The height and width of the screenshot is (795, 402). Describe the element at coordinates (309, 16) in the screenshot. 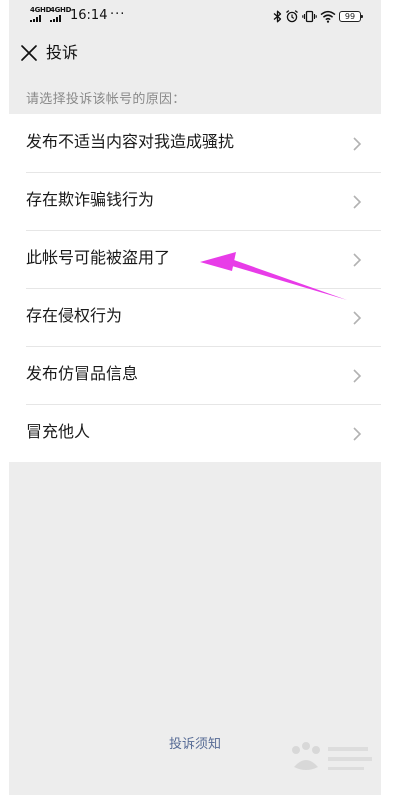

I see `vibrate-icon` at that location.